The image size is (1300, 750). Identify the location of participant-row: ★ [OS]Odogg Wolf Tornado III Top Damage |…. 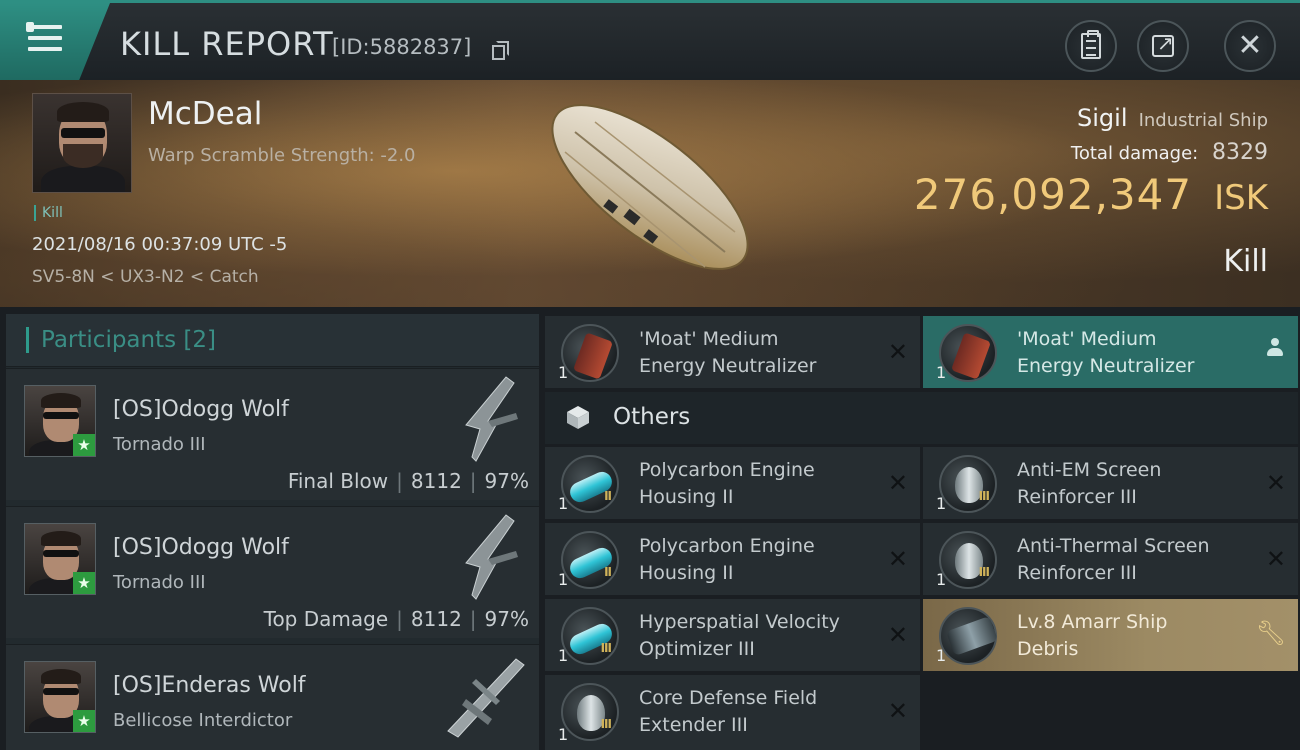
(272, 572).